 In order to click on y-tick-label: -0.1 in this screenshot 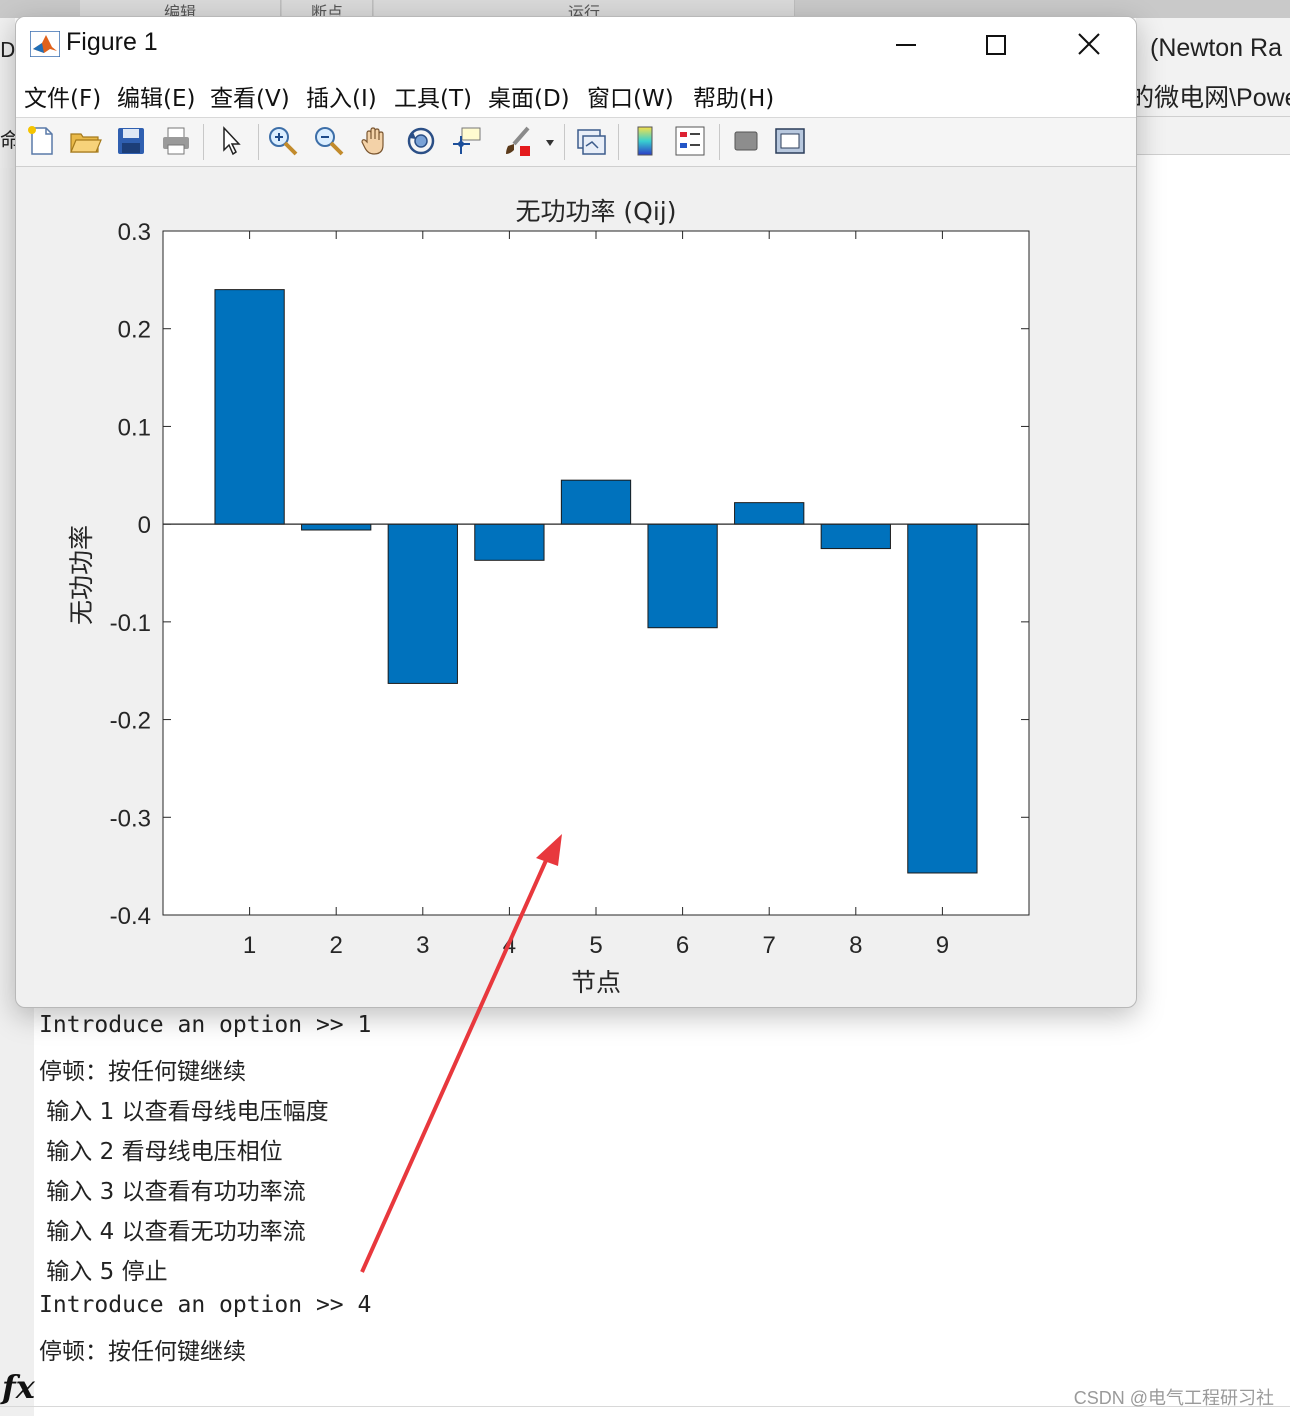, I will do `click(130, 623)`.